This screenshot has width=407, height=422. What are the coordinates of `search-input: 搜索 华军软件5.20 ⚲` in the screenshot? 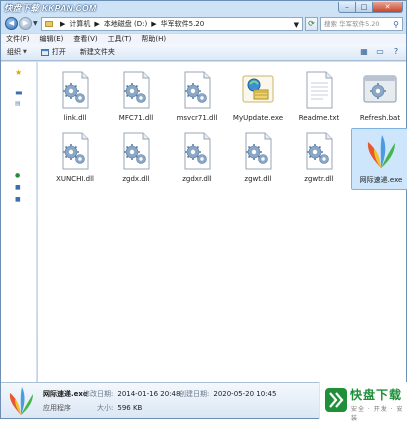 It's located at (361, 24).